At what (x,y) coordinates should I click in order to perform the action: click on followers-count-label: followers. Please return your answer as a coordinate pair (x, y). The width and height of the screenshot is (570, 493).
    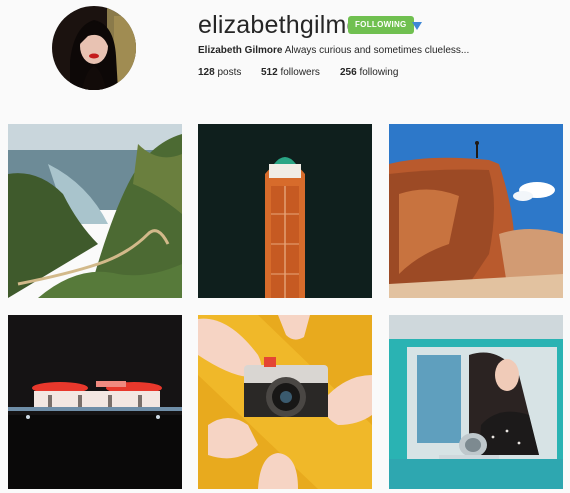
    Looking at the image, I should click on (300, 72).